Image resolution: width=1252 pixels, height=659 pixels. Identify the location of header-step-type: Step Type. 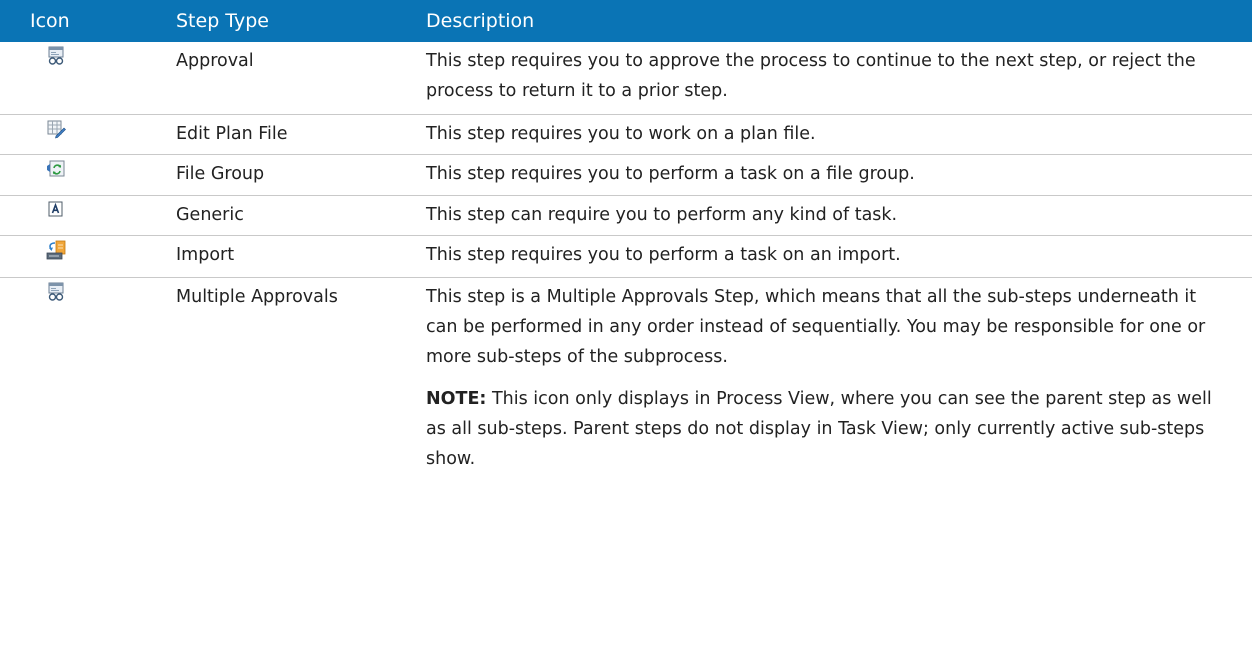
(222, 21).